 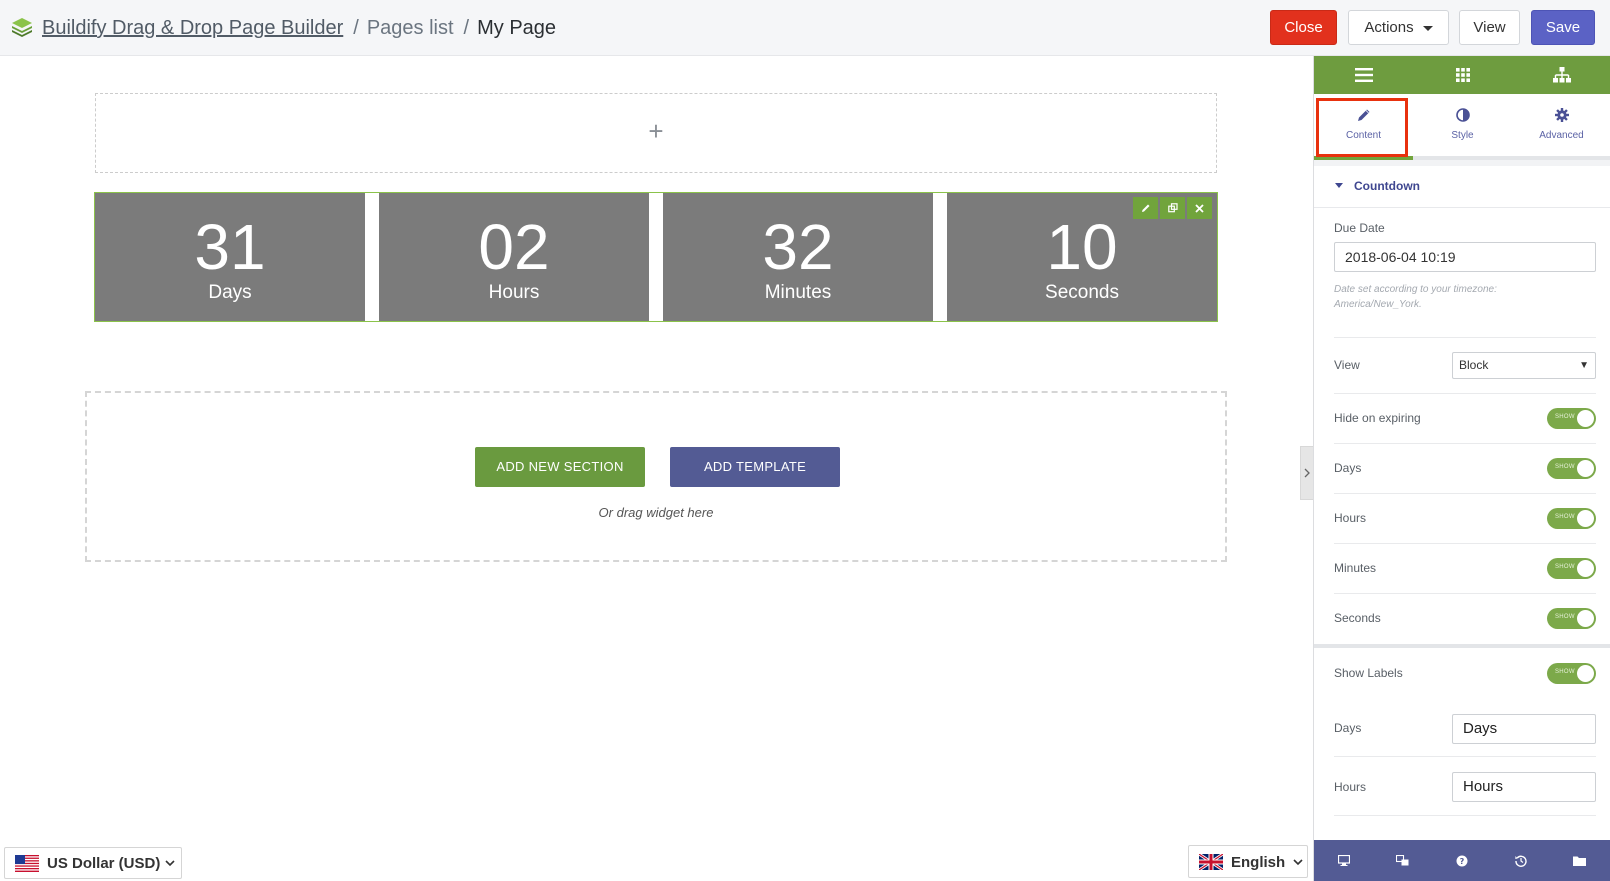 What do you see at coordinates (1145, 208) in the screenshot?
I see `edit-widget-button` at bounding box center [1145, 208].